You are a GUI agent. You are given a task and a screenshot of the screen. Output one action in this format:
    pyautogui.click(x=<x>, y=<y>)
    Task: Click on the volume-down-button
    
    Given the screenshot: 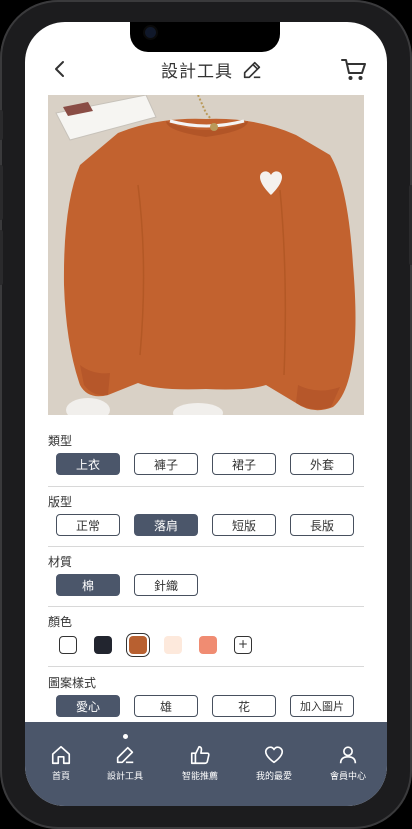 What is the action you would take?
    pyautogui.click(x=1, y=257)
    